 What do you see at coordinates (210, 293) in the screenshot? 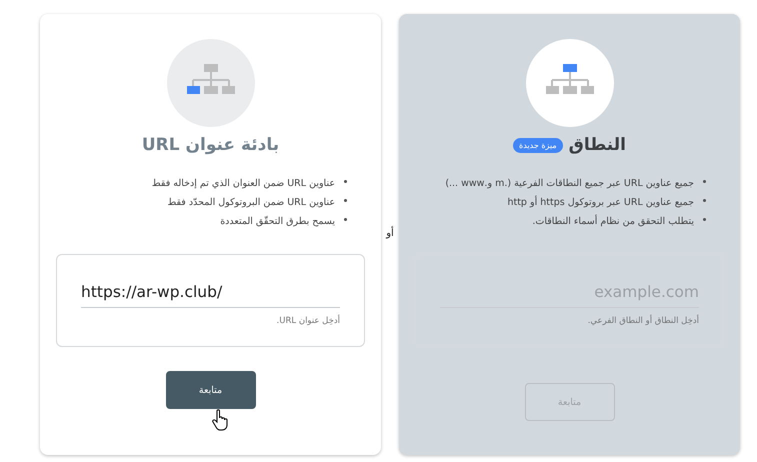
I see `url-input: https://ar-wp.club/` at bounding box center [210, 293].